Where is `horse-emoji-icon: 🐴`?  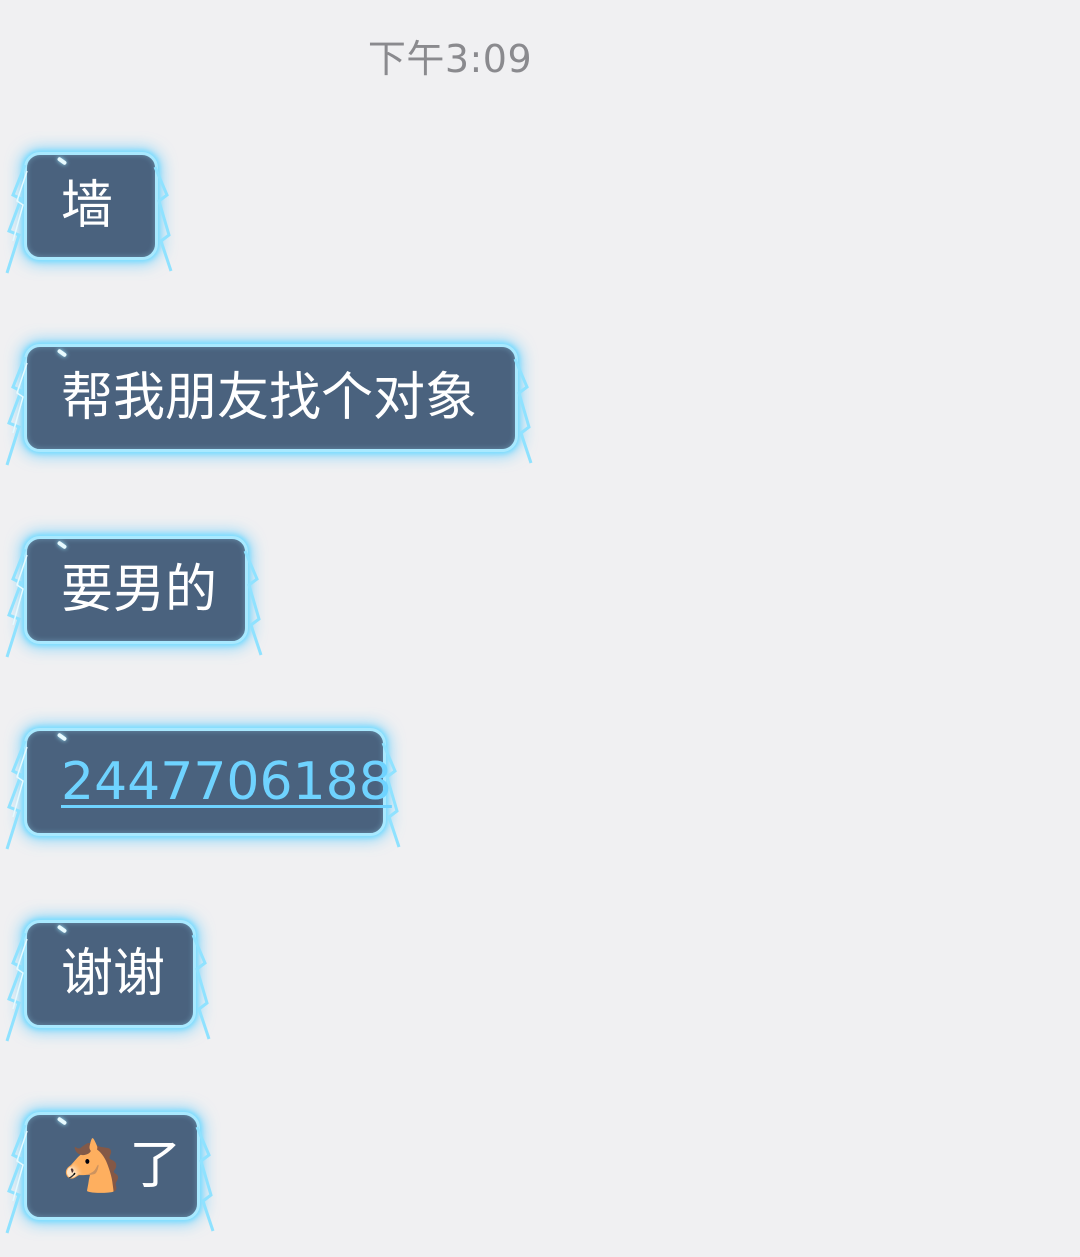 horse-emoji-icon: 🐴 is located at coordinates (92, 1166).